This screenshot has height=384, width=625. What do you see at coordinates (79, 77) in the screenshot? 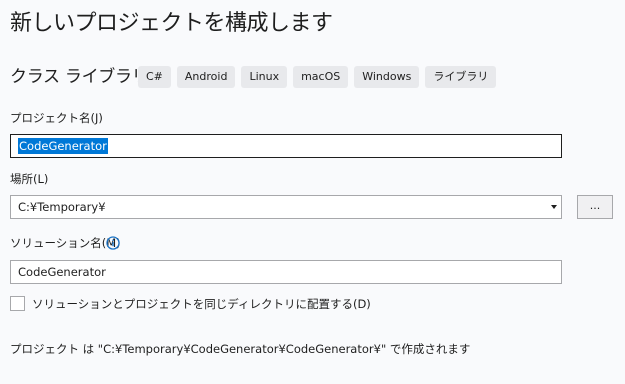
I see `template-name: クラス ライブラリ` at bounding box center [79, 77].